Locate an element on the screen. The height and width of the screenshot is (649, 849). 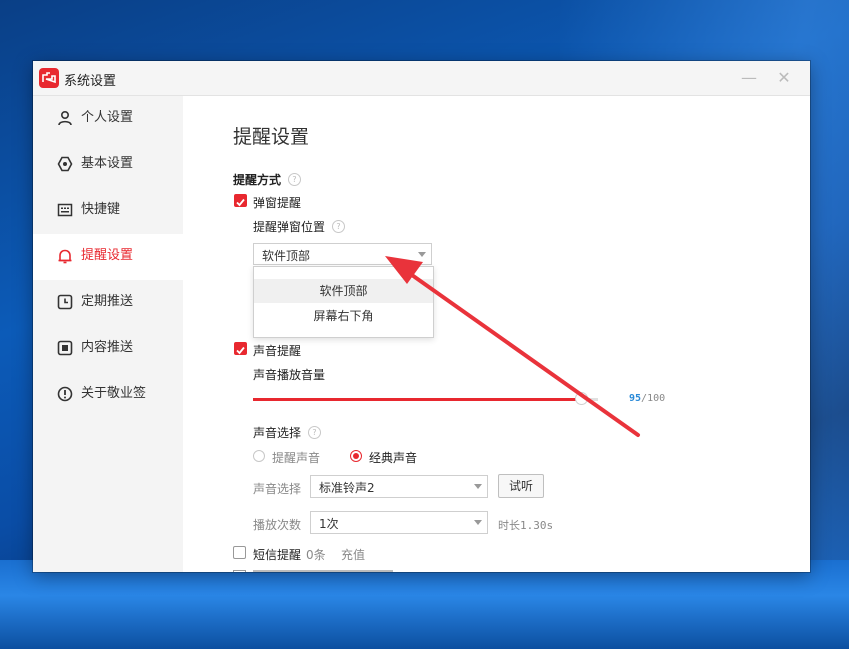
sms-reminder-checkbox is located at coordinates (239, 552).